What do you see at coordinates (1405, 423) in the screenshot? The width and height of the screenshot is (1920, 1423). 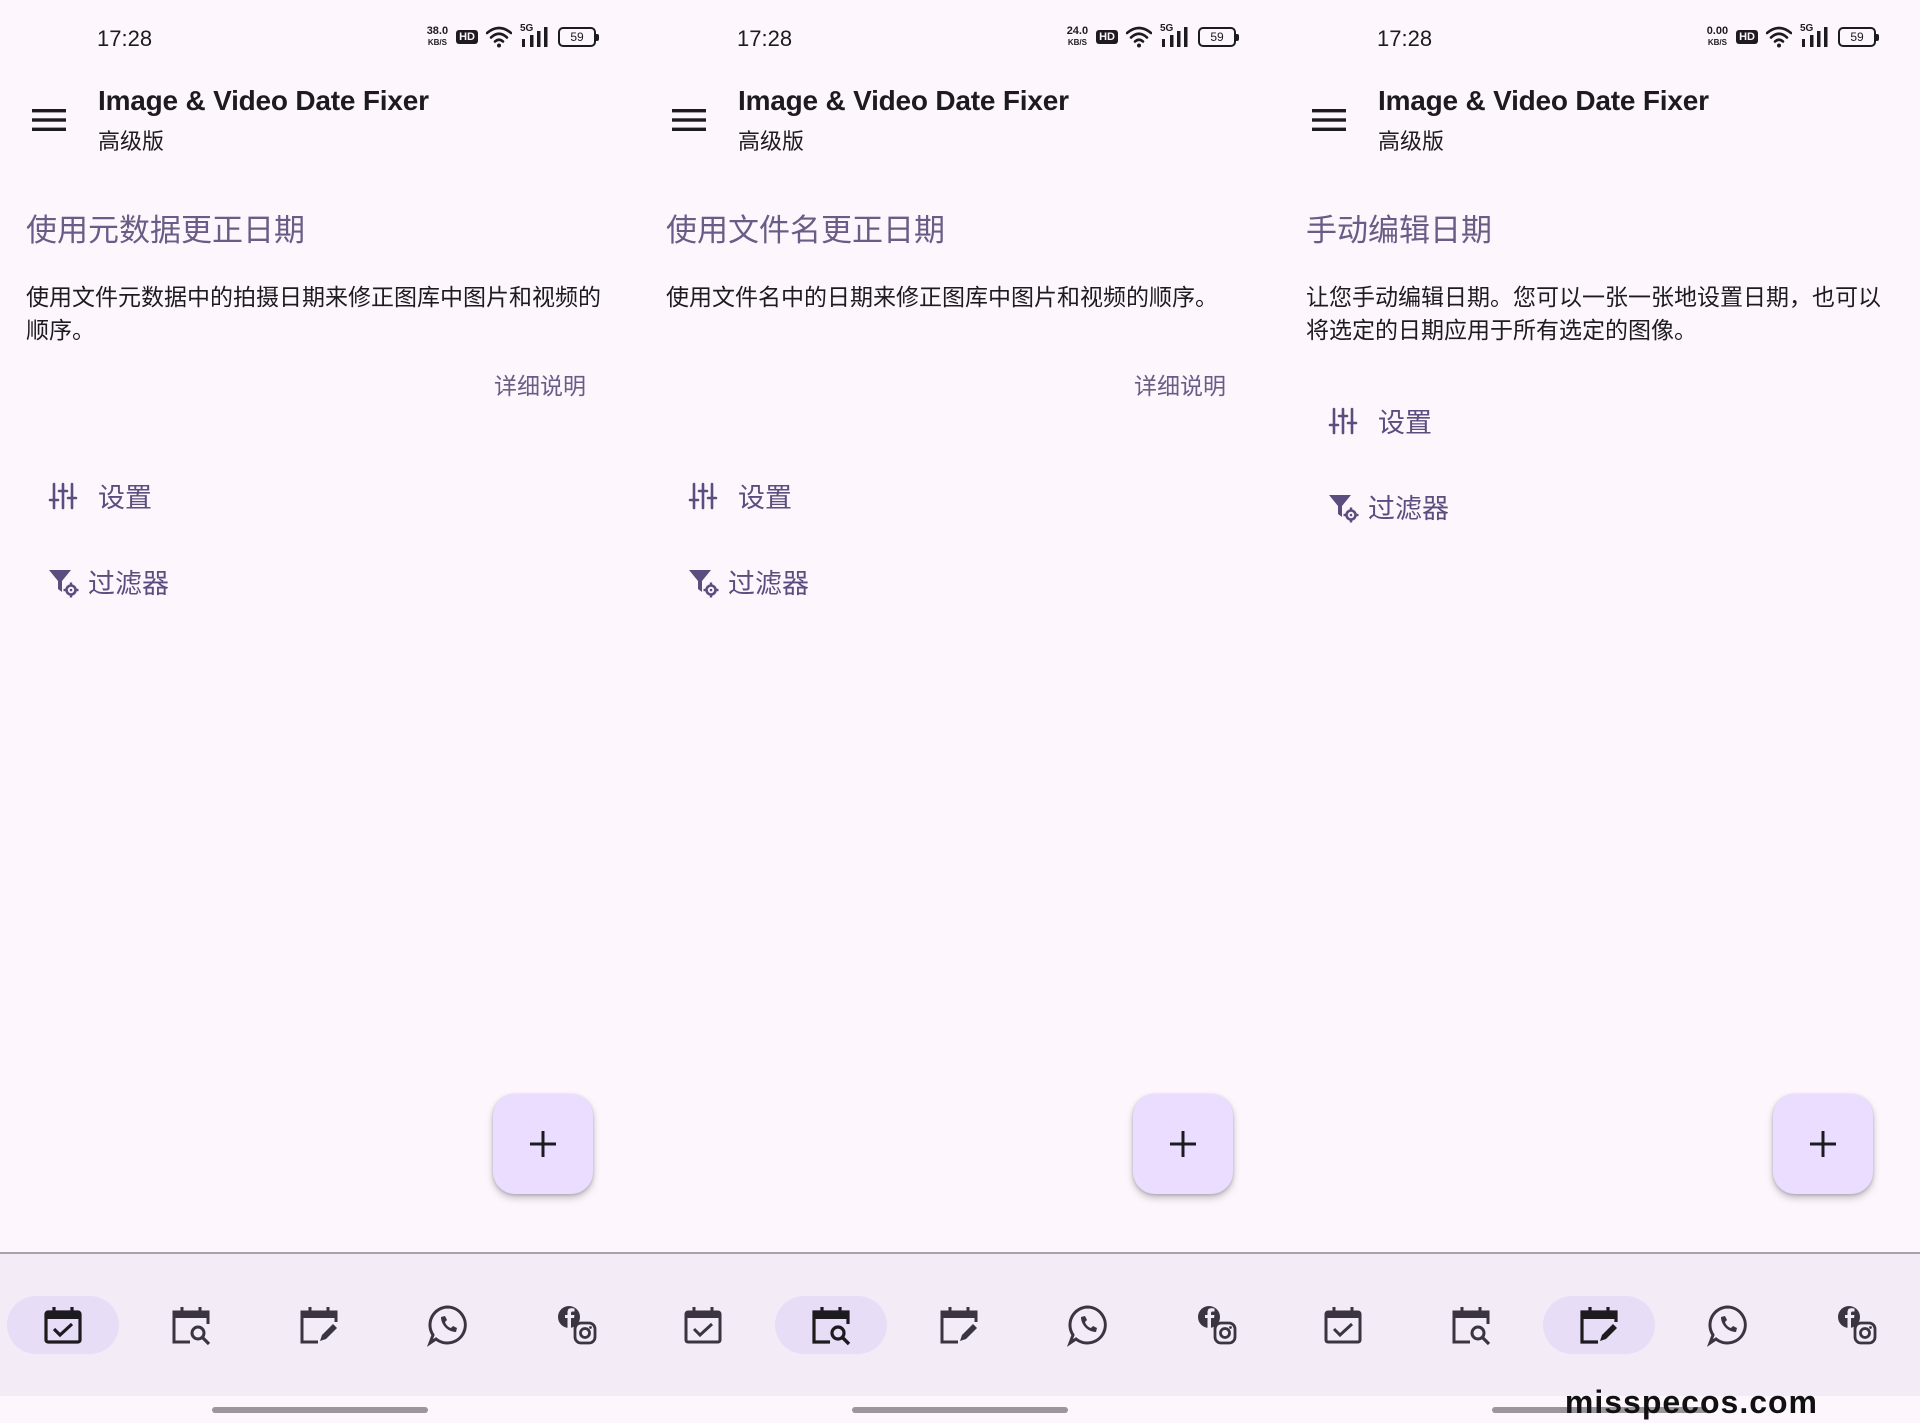 I see `settings-label: 设置` at bounding box center [1405, 423].